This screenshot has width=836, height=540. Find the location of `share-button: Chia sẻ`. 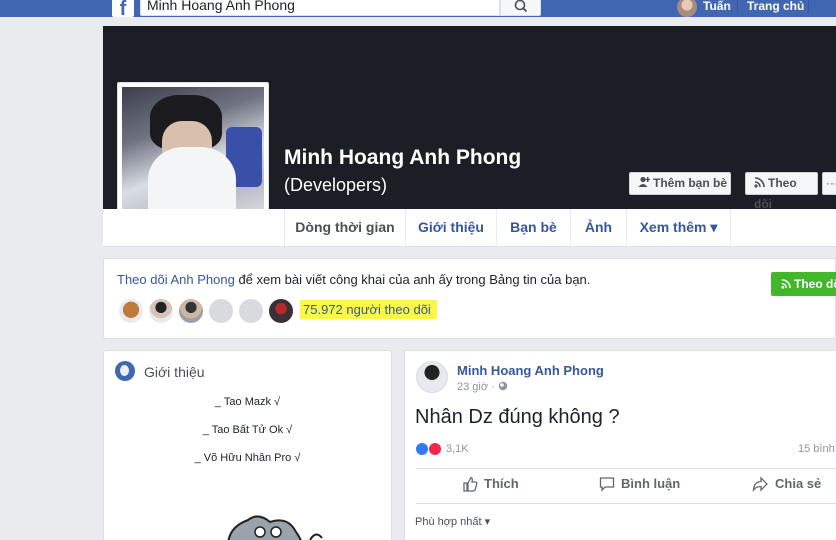

share-button: Chia sẻ is located at coordinates (798, 483).